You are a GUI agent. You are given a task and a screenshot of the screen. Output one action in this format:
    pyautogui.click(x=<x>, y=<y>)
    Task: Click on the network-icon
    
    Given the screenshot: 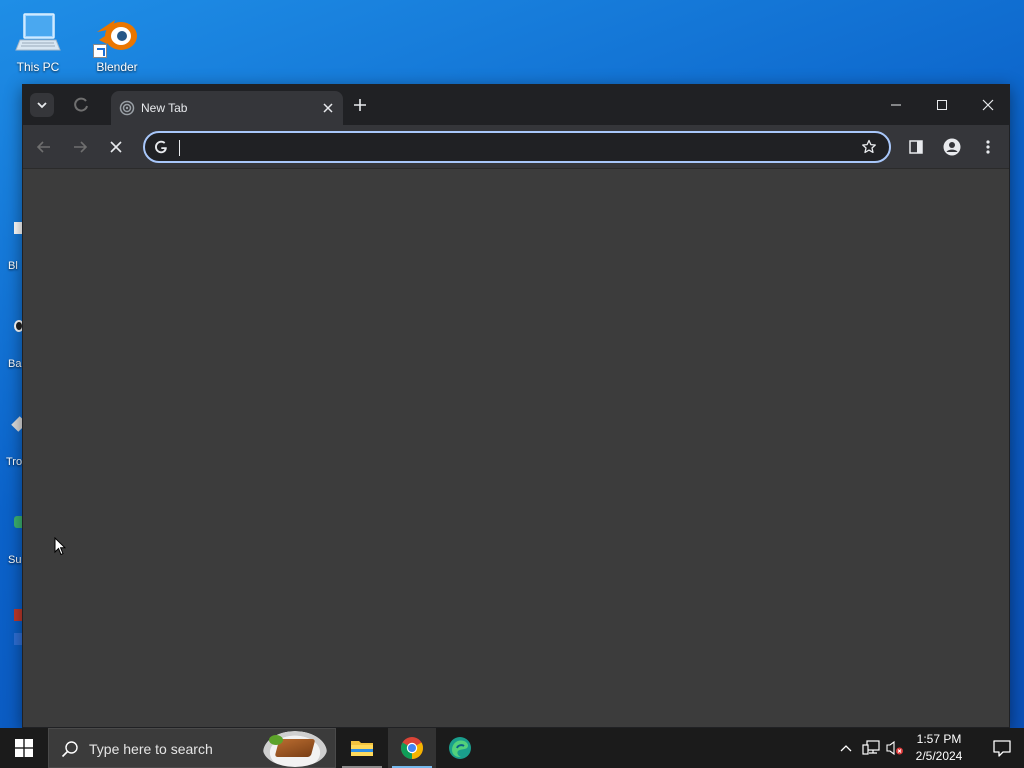 What is the action you would take?
    pyautogui.click(x=871, y=747)
    